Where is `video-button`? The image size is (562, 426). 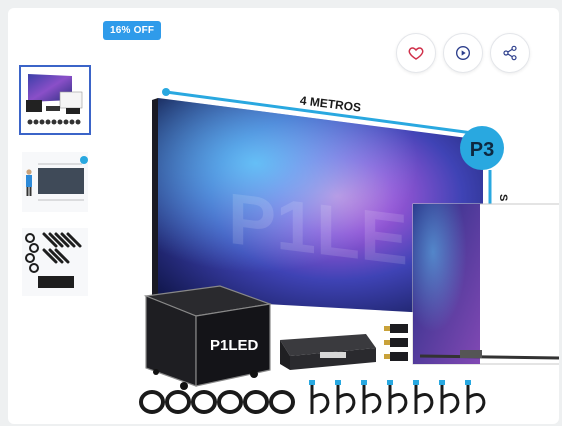
video-button is located at coordinates (463, 53).